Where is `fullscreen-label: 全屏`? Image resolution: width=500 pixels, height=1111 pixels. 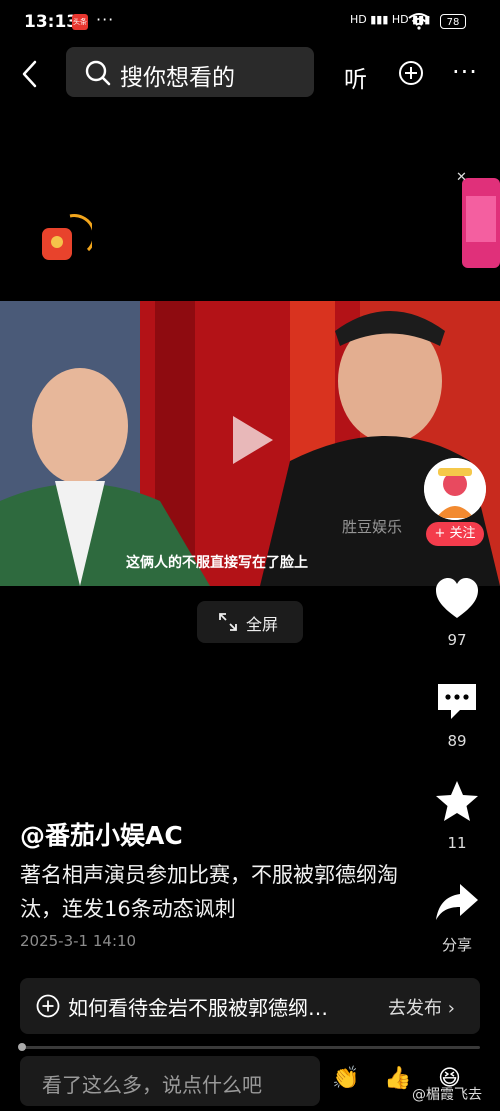 fullscreen-label: 全屏 is located at coordinates (262, 624).